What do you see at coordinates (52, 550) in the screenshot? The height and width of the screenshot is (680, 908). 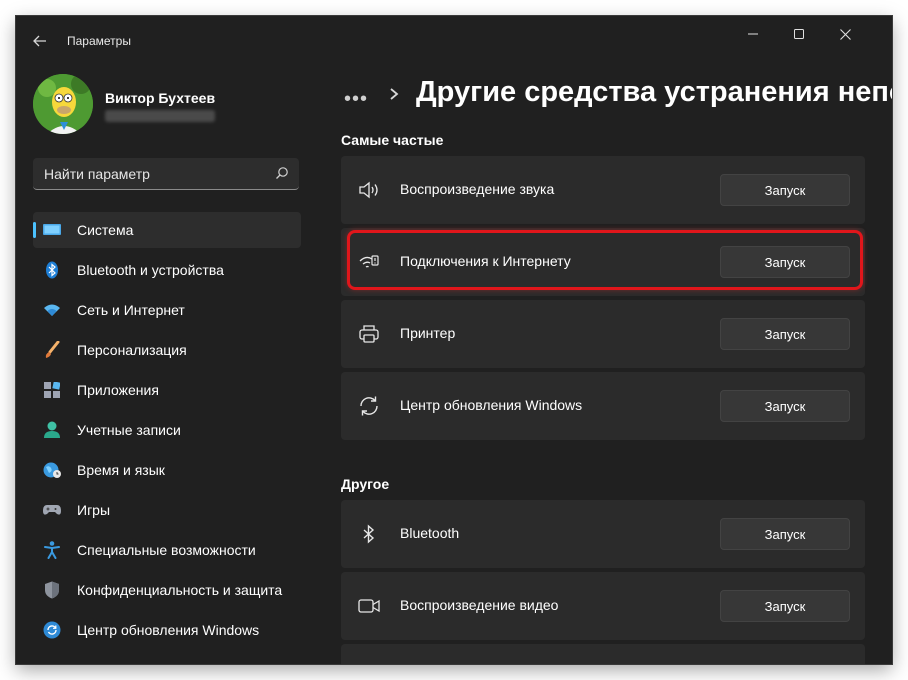 I see `accessibility-icon` at bounding box center [52, 550].